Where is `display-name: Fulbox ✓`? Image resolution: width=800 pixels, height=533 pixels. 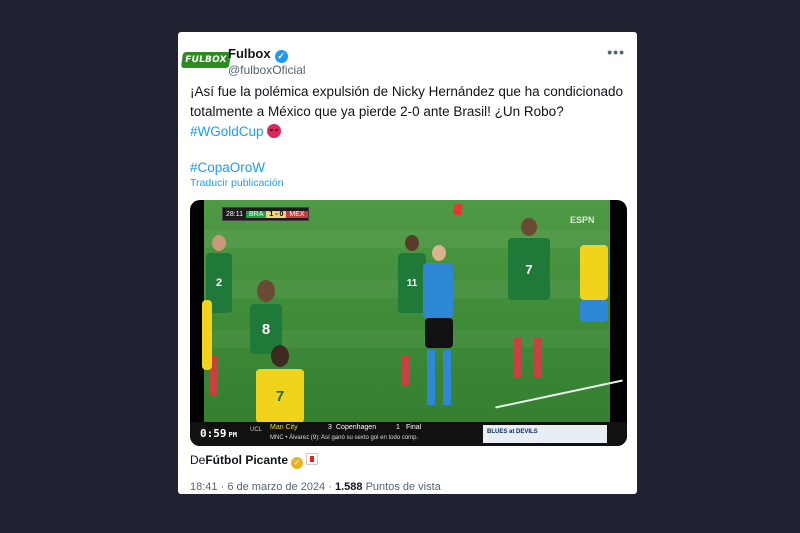
display-name: Fulbox ✓ is located at coordinates (258, 54).